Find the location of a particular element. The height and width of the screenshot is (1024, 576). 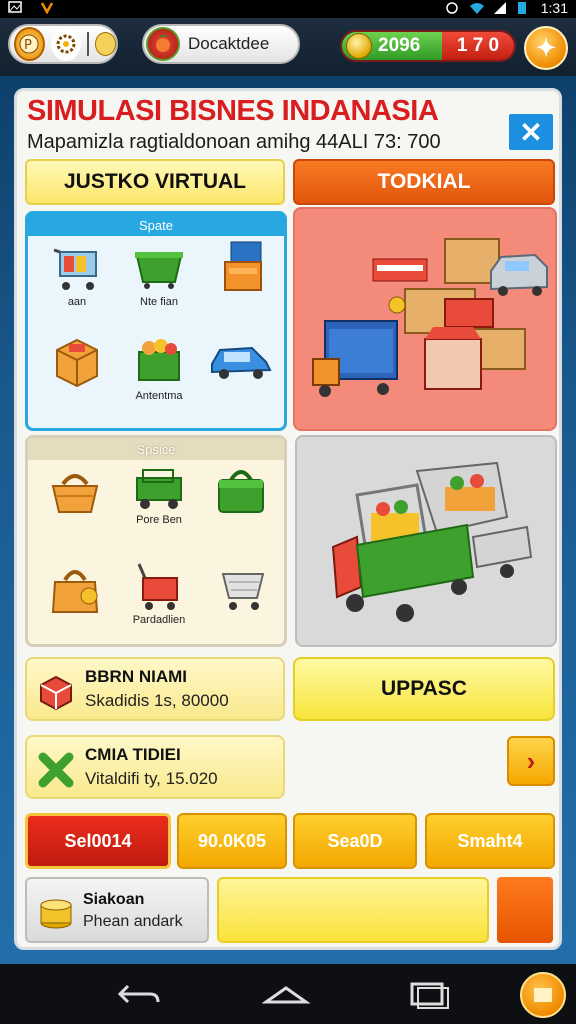

trolley-illustration is located at coordinates (426, 541).